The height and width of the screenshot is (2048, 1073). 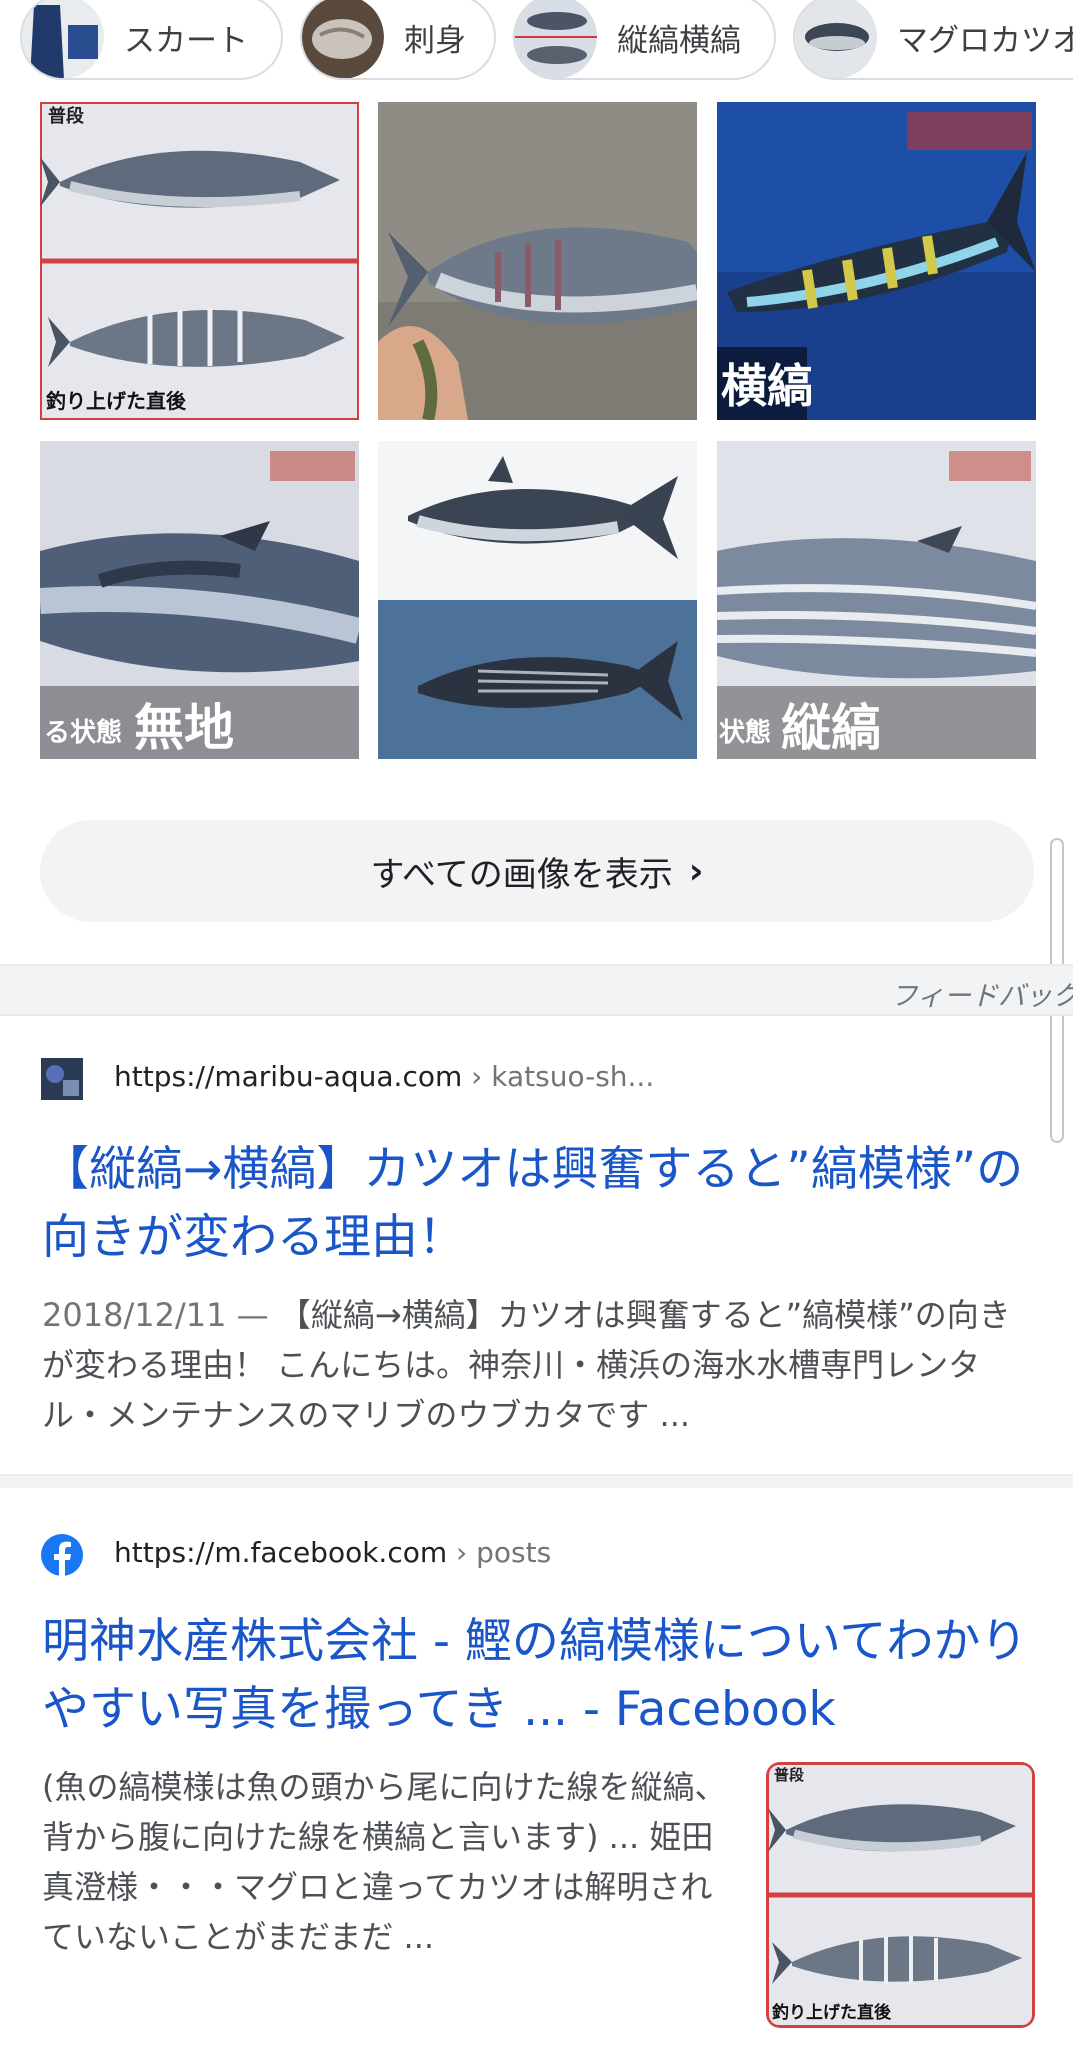 What do you see at coordinates (63, 39) in the screenshot?
I see `skirt-thumbnail` at bounding box center [63, 39].